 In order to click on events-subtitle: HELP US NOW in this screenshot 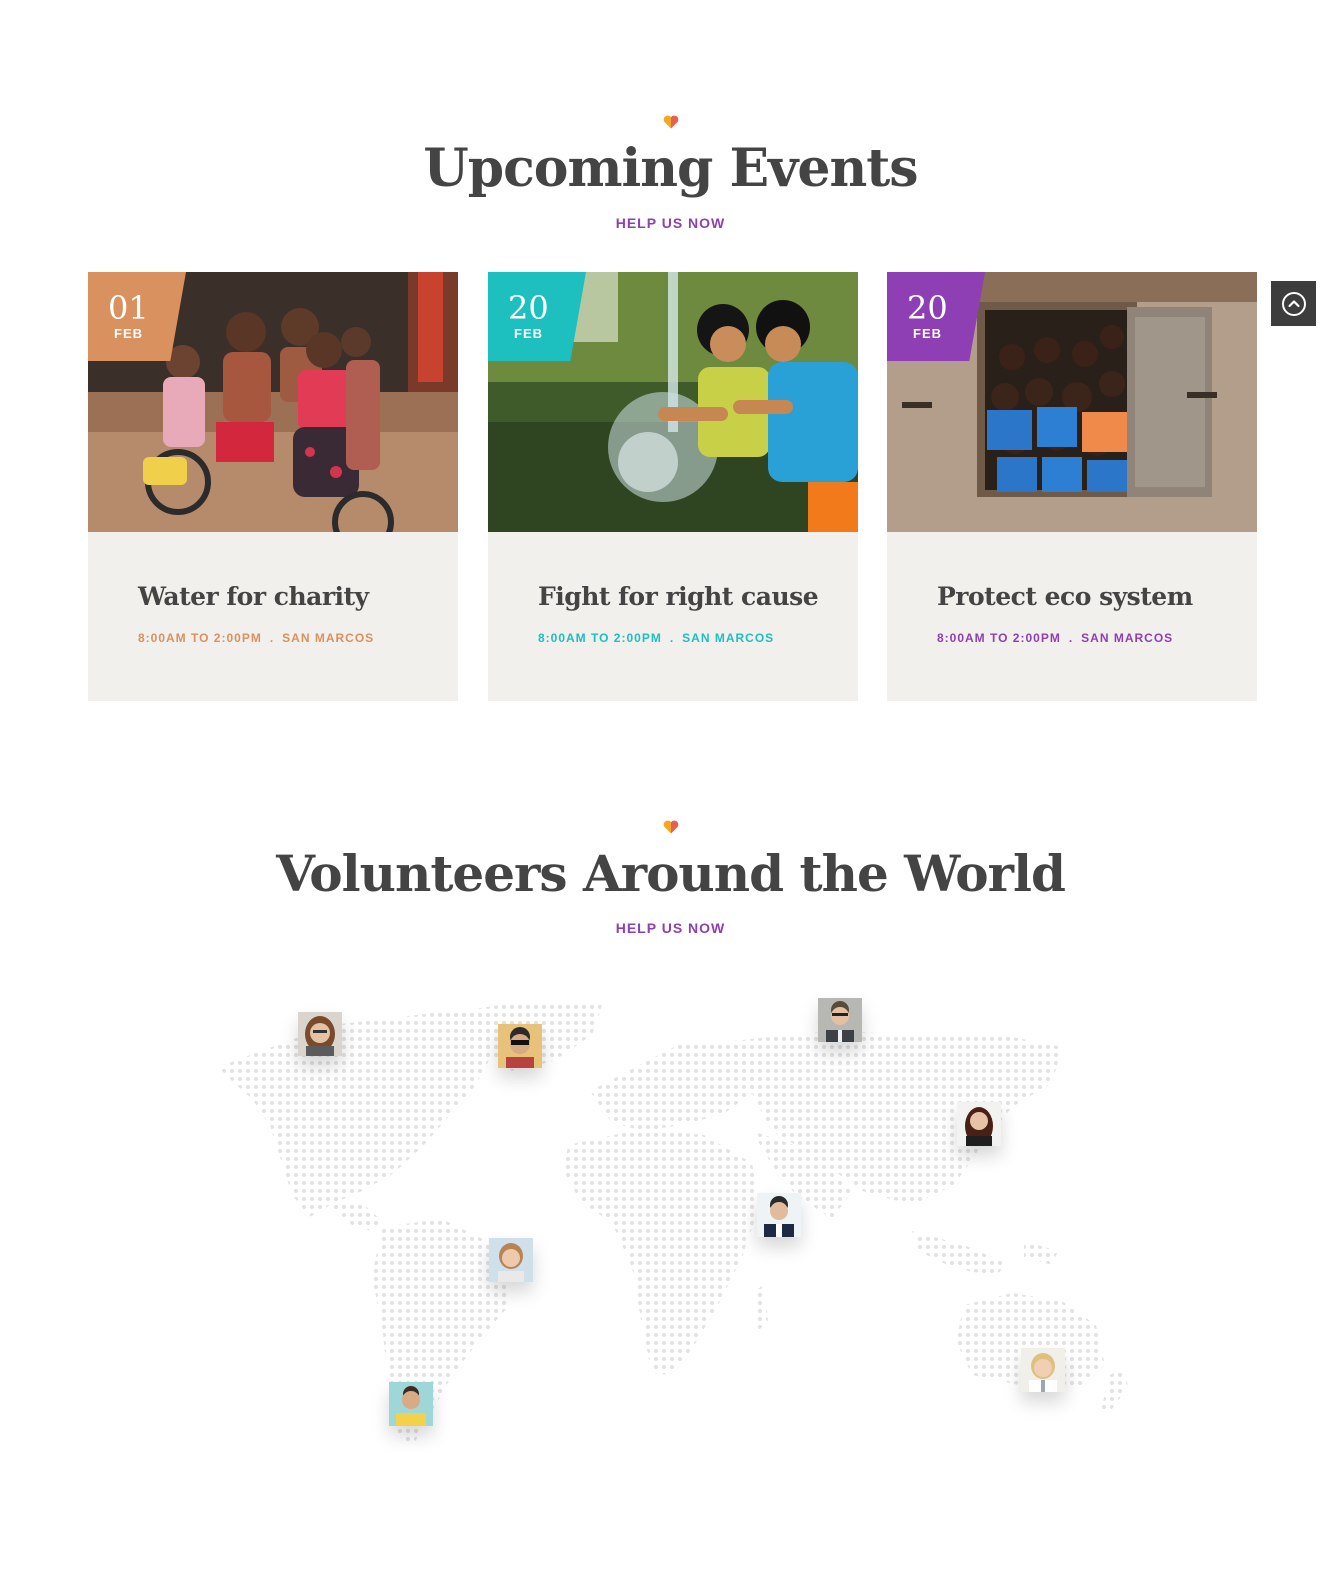, I will do `click(670, 223)`.